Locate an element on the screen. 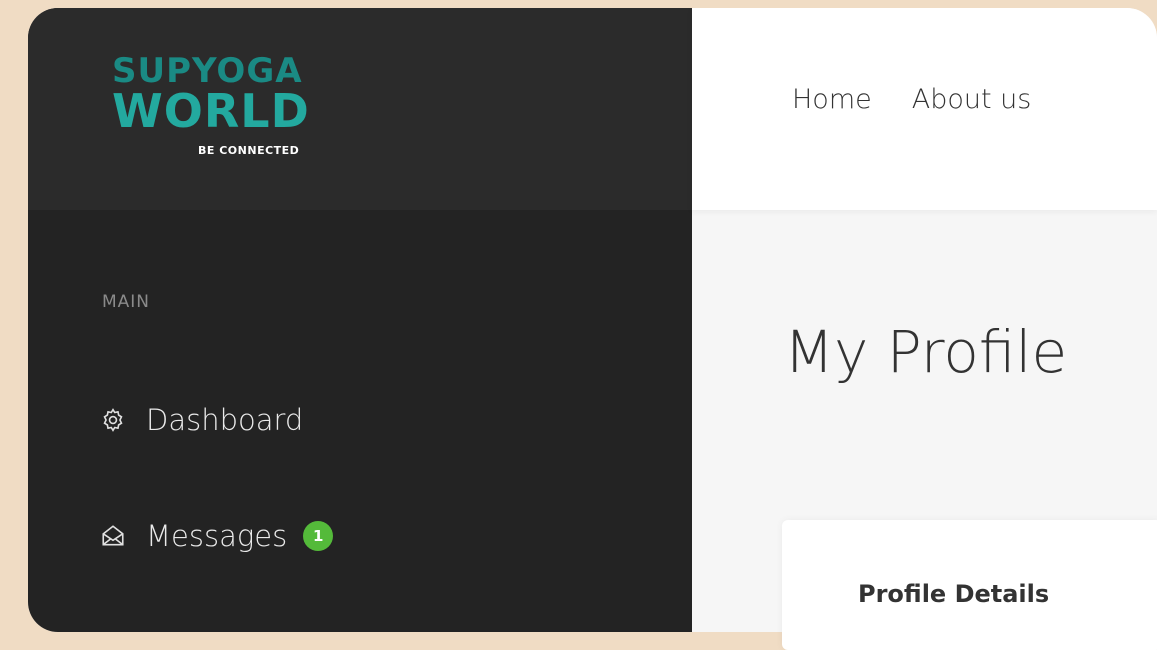 The height and width of the screenshot is (650, 1157). logo: SUPYOGA WORLD BE CONNECTED is located at coordinates (242, 115).